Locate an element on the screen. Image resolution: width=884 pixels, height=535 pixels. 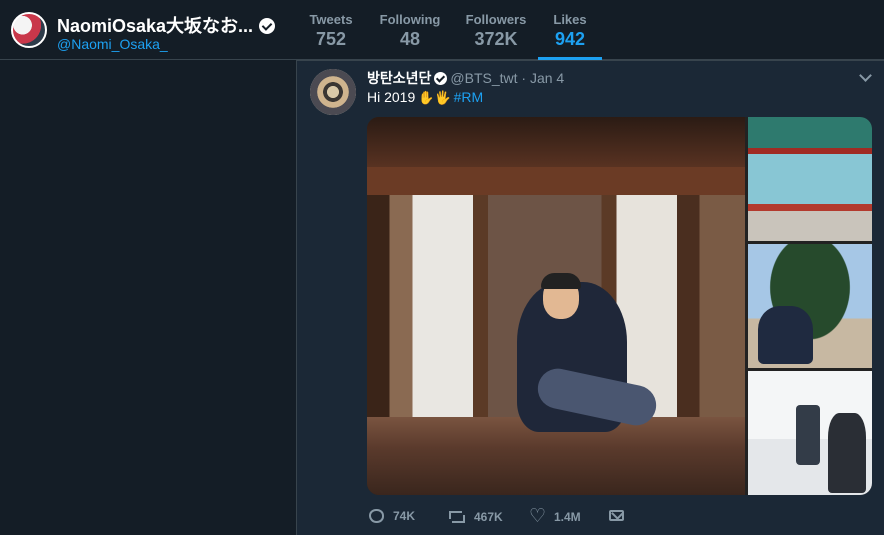
reply-count: 74K is located at coordinates (404, 516).